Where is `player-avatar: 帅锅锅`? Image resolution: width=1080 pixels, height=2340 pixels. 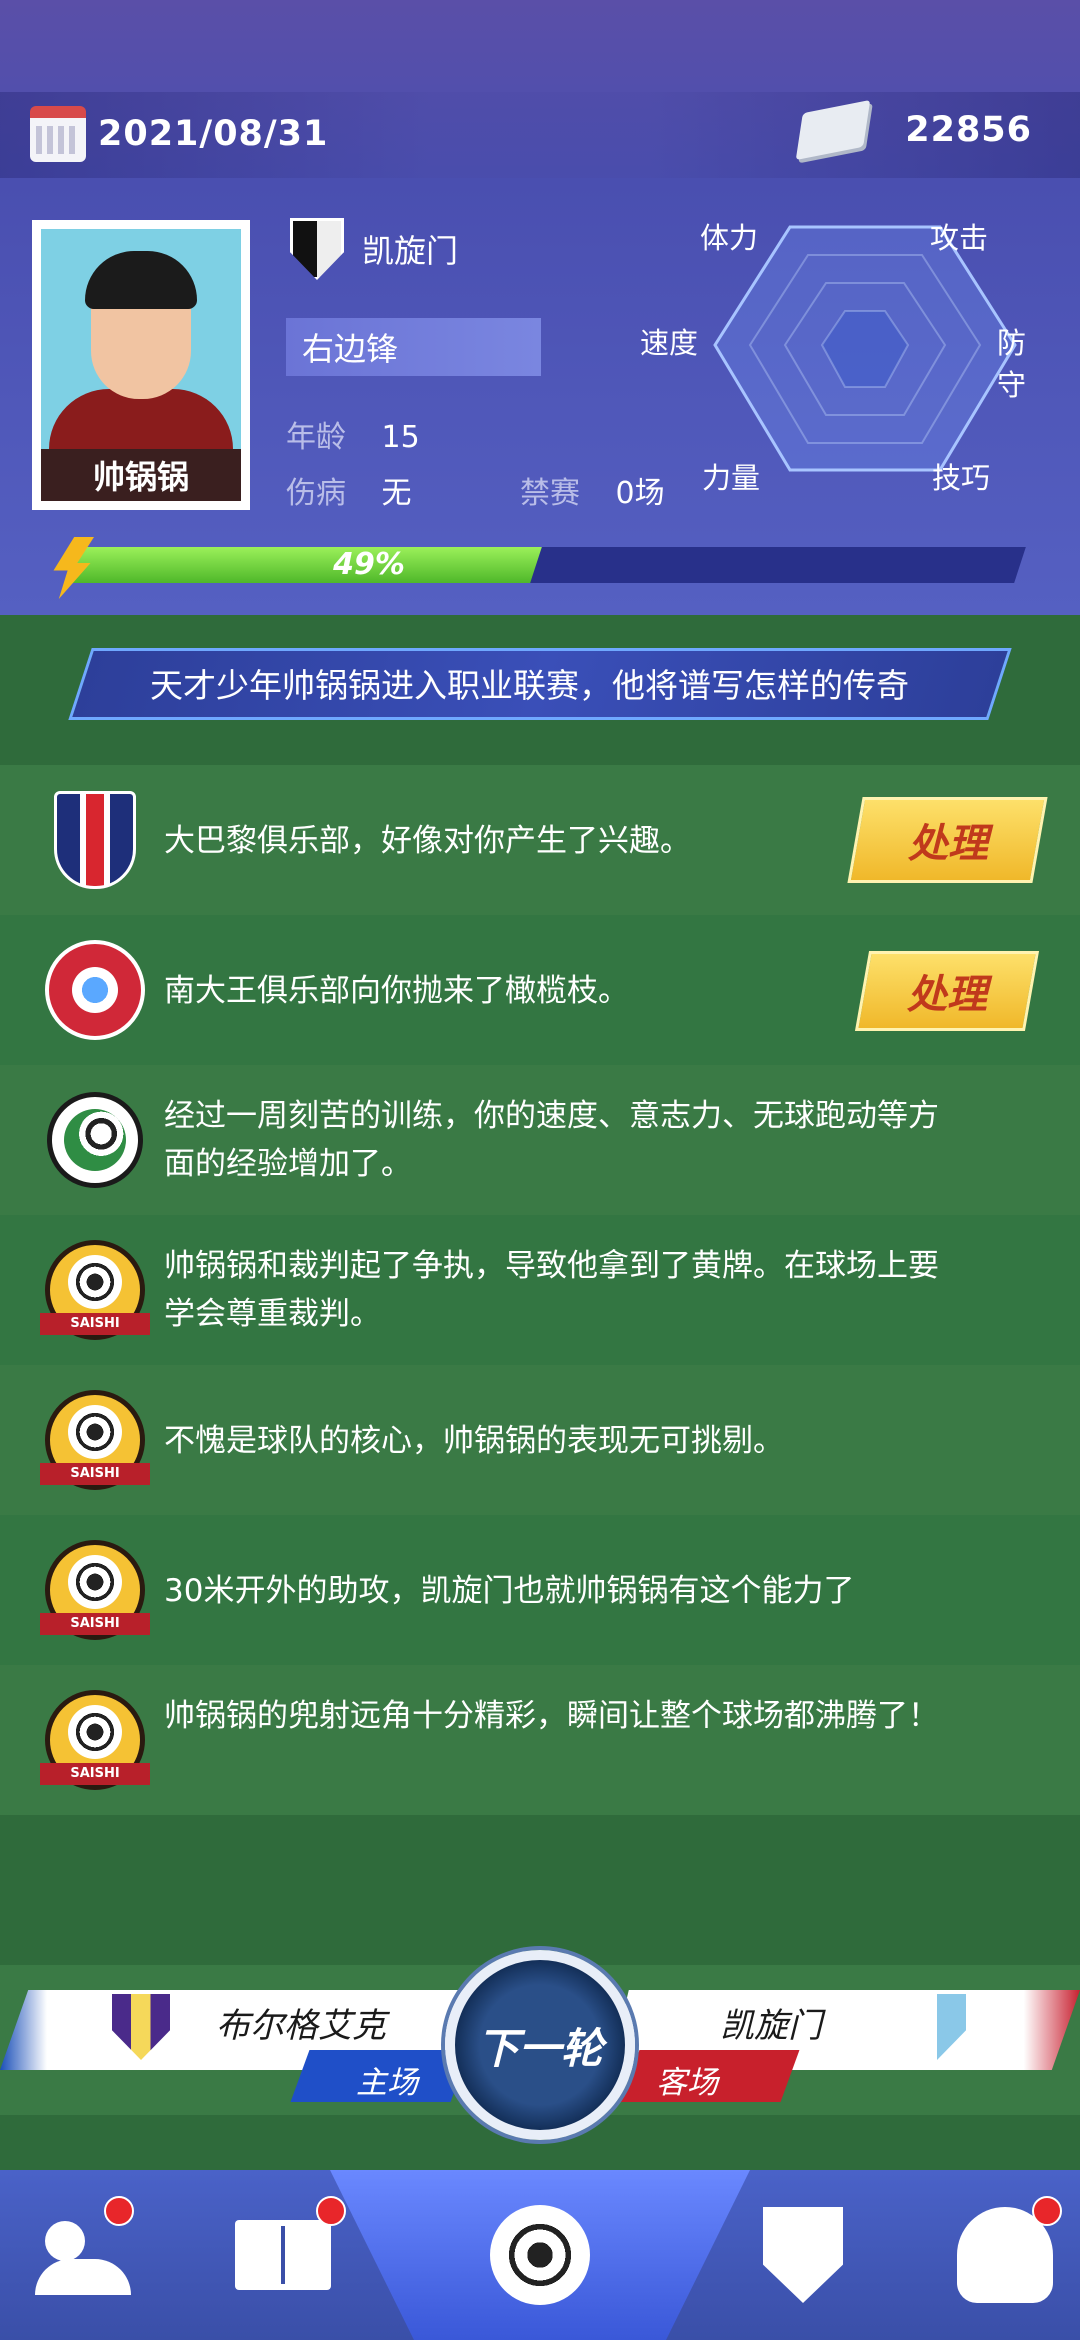
player-avatar: 帅锅锅 is located at coordinates (141, 365).